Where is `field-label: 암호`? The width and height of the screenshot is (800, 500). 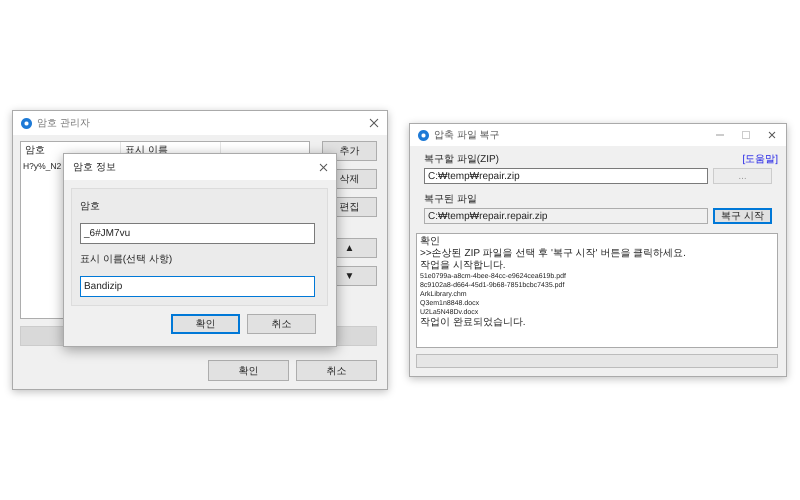
field-label: 암호 is located at coordinates (90, 206).